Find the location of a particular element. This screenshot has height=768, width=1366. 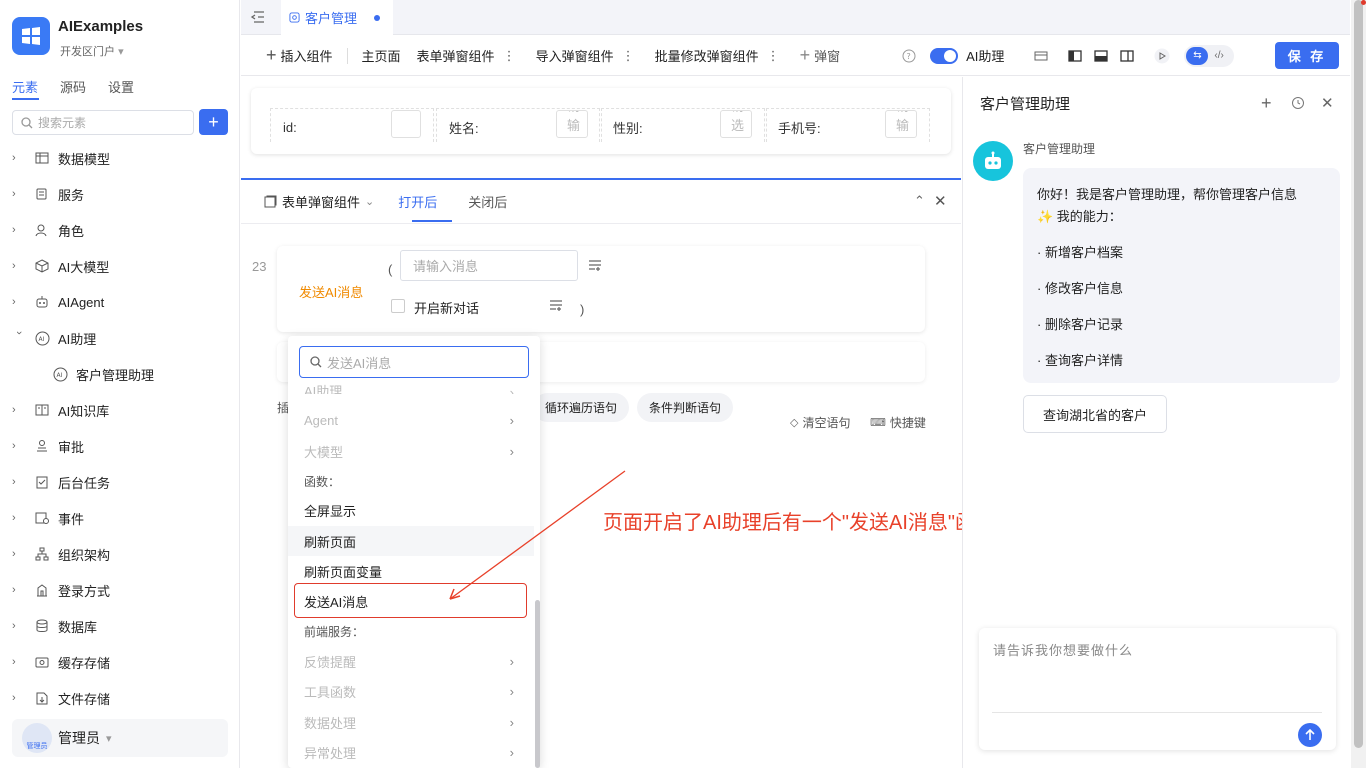

form-dialog-button: 表单弹窗组件 ⋮ is located at coordinates (466, 55).